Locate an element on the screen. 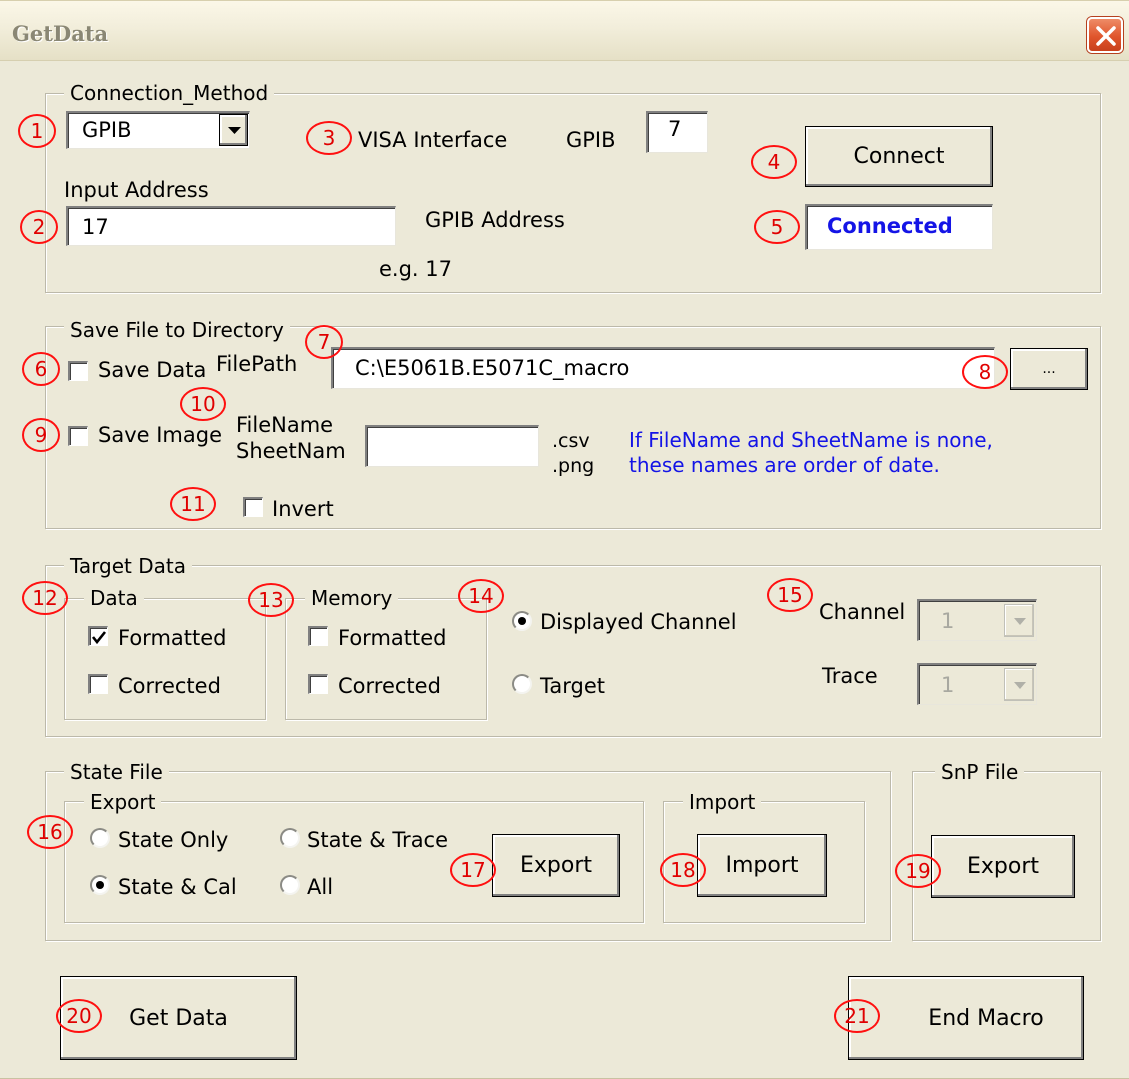 The width and height of the screenshot is (1129, 1079). callout-16: 16 is located at coordinates (50, 832).